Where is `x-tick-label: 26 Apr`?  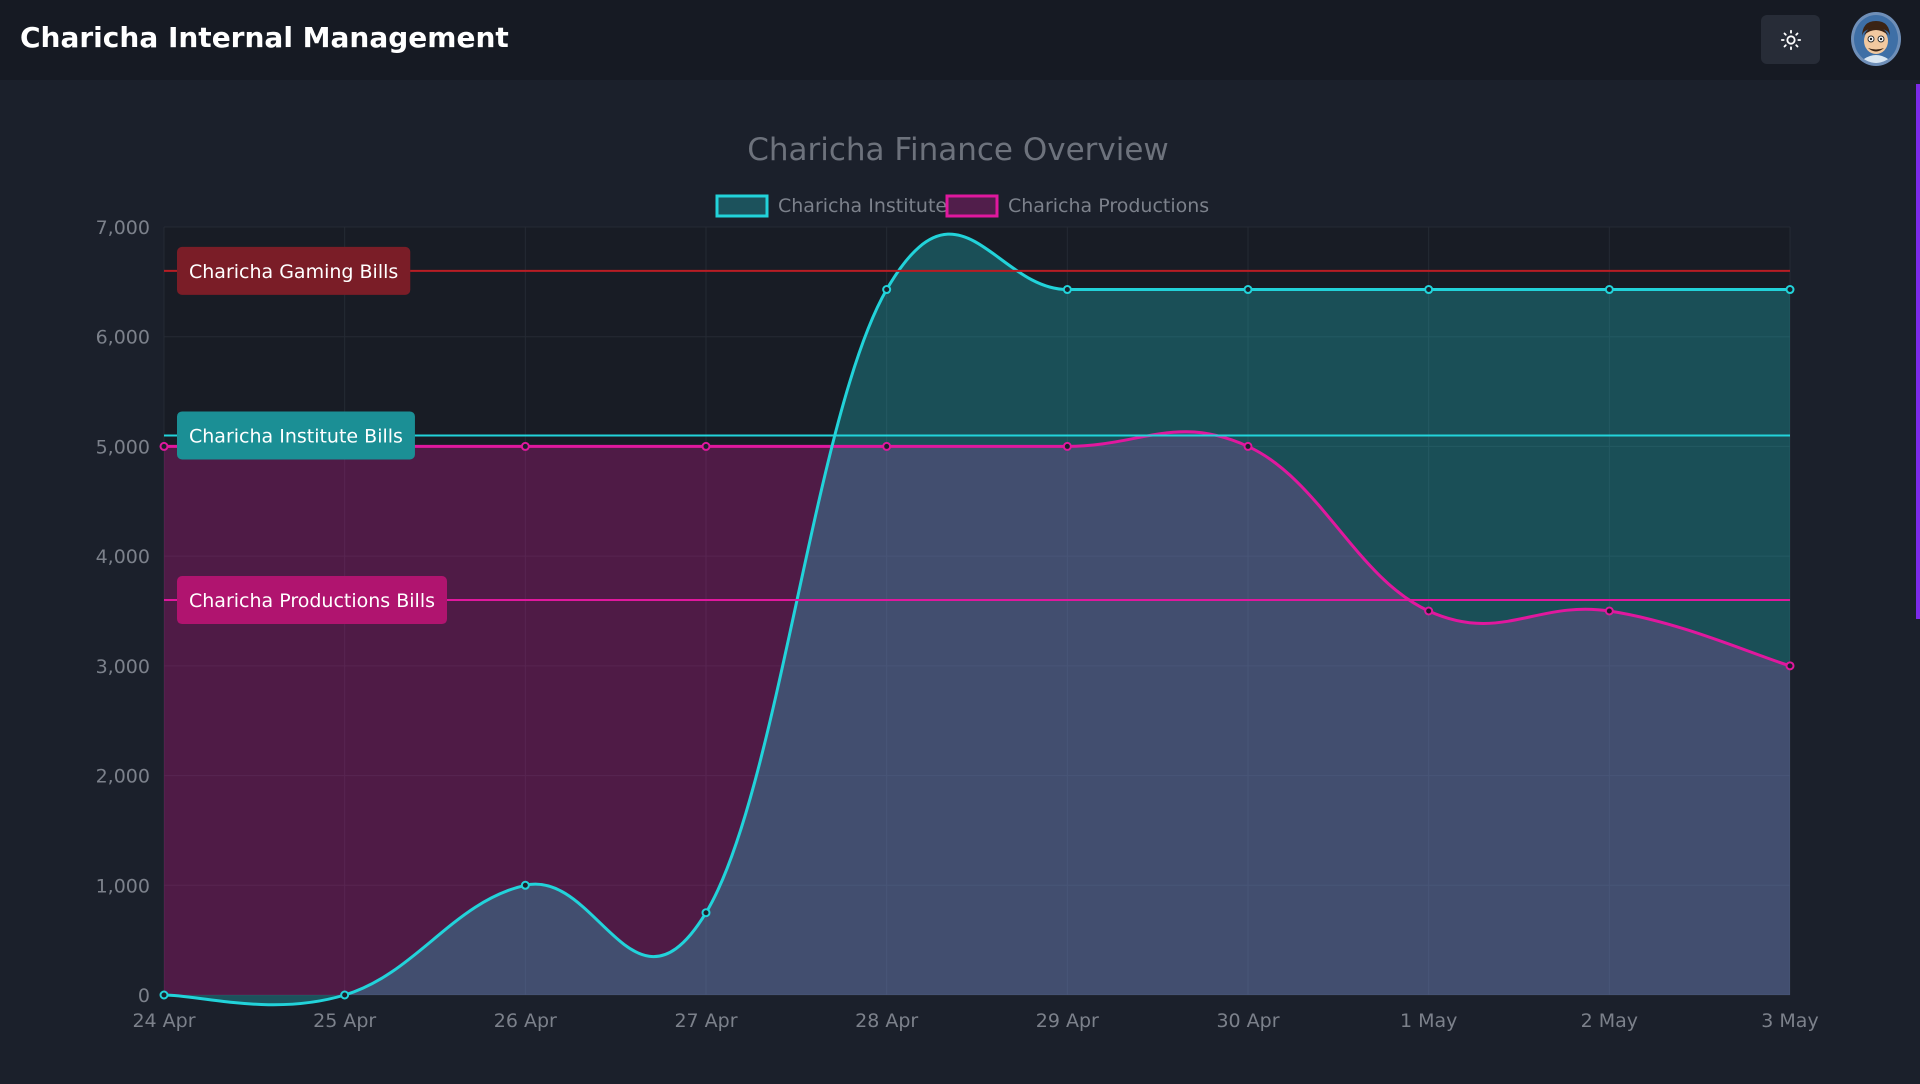
x-tick-label: 26 Apr is located at coordinates (525, 1021).